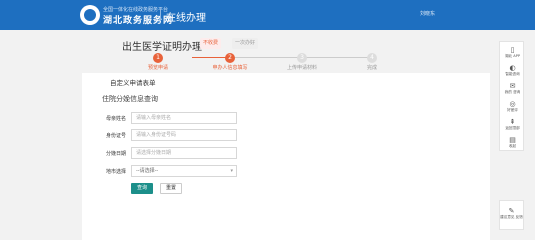 Image resolution: width=535 pixels, height=240 pixels. Describe the element at coordinates (133, 83) in the screenshot. I see `section-title: 自定义申请表单` at that location.